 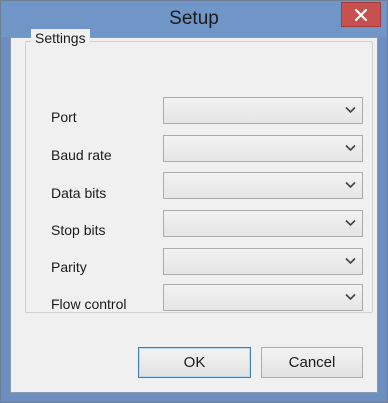 I want to click on flow-control-select, so click(x=263, y=297).